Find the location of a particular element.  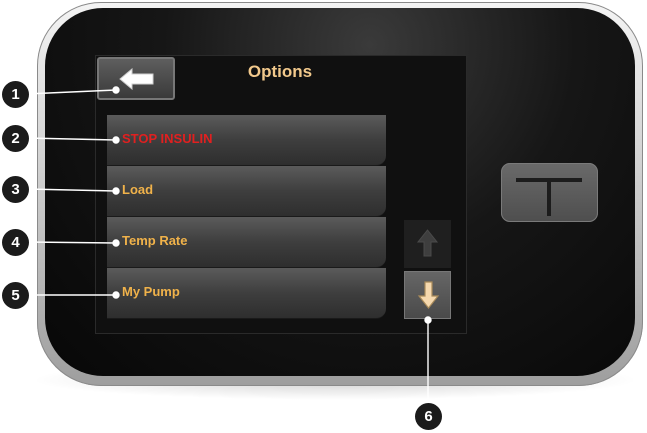

callout-badge-5: 5 is located at coordinates (15, 295).